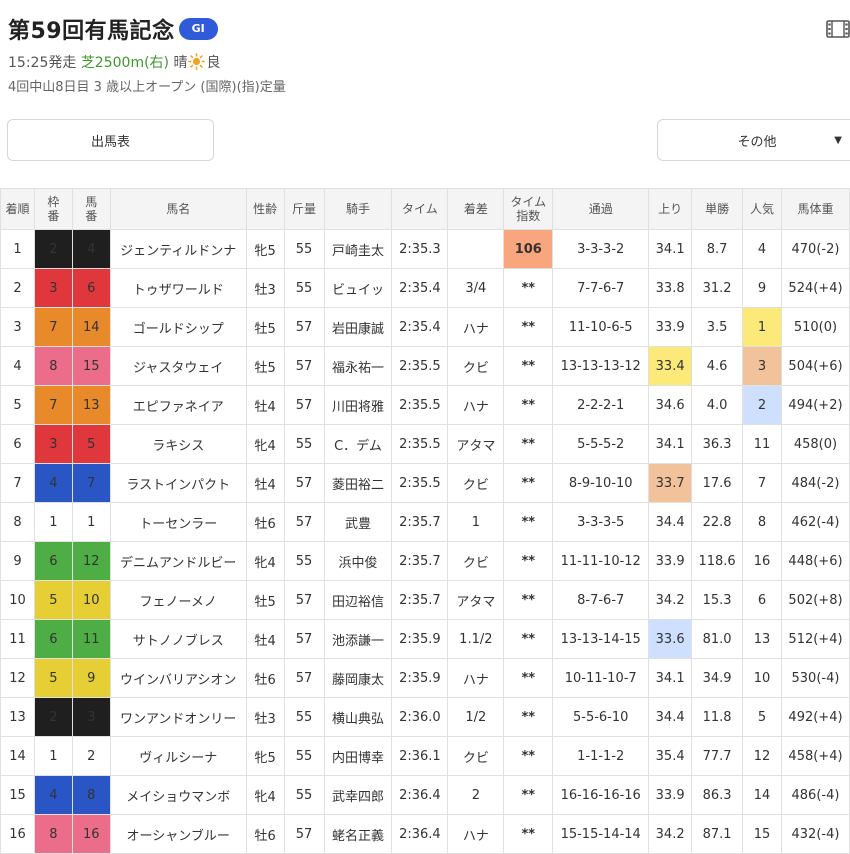  Describe the element at coordinates (178, 249) in the screenshot. I see `horse-name-link: ジェンティルドンナ` at that location.